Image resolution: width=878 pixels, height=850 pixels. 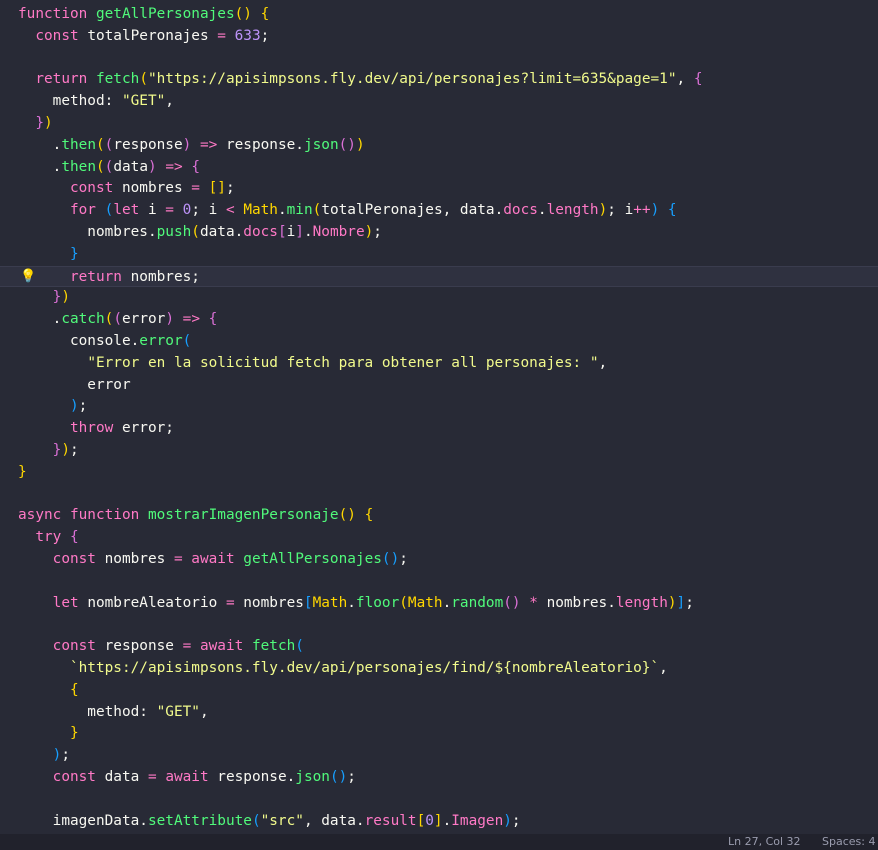 What do you see at coordinates (208, 144) in the screenshot?
I see `code-token: =>` at bounding box center [208, 144].